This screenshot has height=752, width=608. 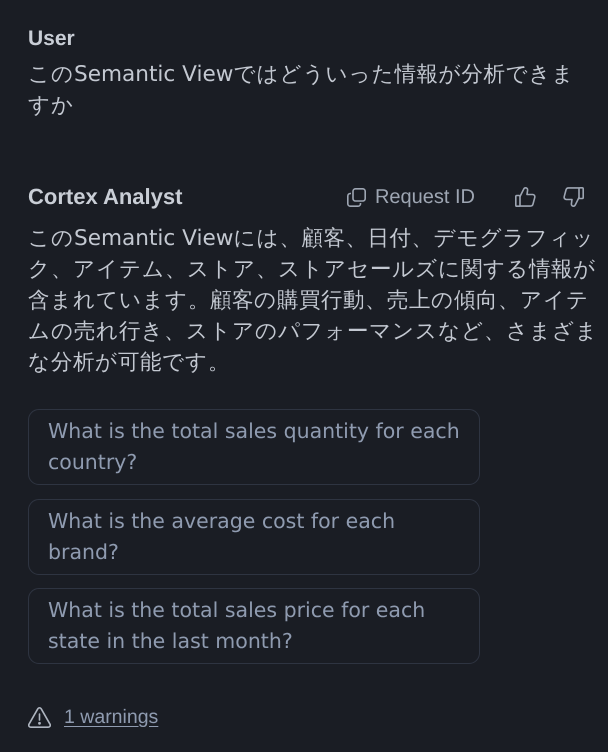 What do you see at coordinates (356, 197) in the screenshot?
I see `copy-icon` at bounding box center [356, 197].